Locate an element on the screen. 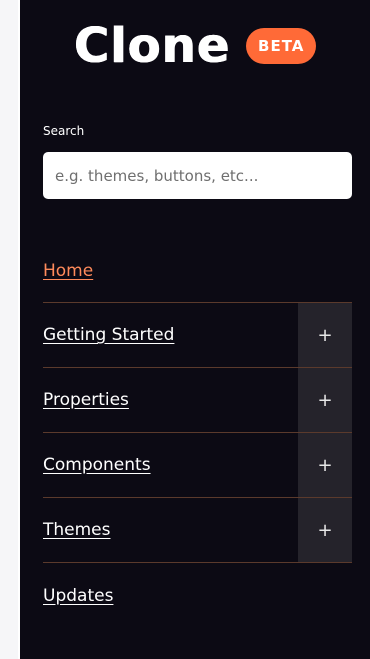 The height and width of the screenshot is (659, 370). nav-item-properties: Properties + is located at coordinates (197, 400).